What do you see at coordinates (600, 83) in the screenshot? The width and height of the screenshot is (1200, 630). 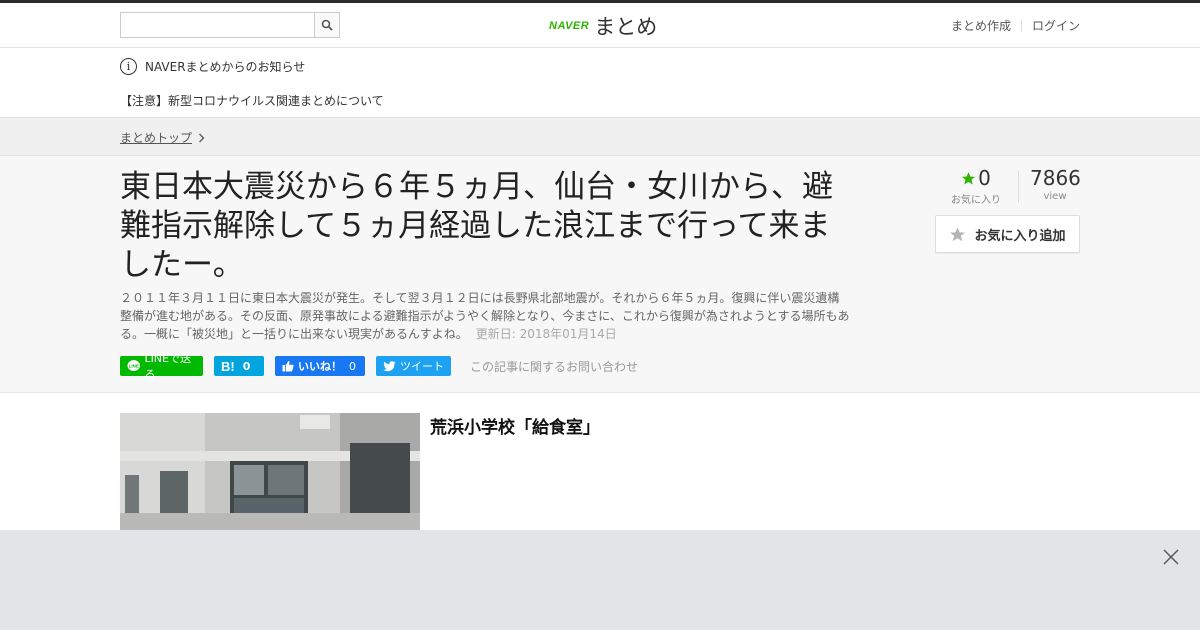 I see `notice-panel: i NAVERまとめからのお知らせ 【注意】新型コロナウイルス関連まとめについて` at bounding box center [600, 83].